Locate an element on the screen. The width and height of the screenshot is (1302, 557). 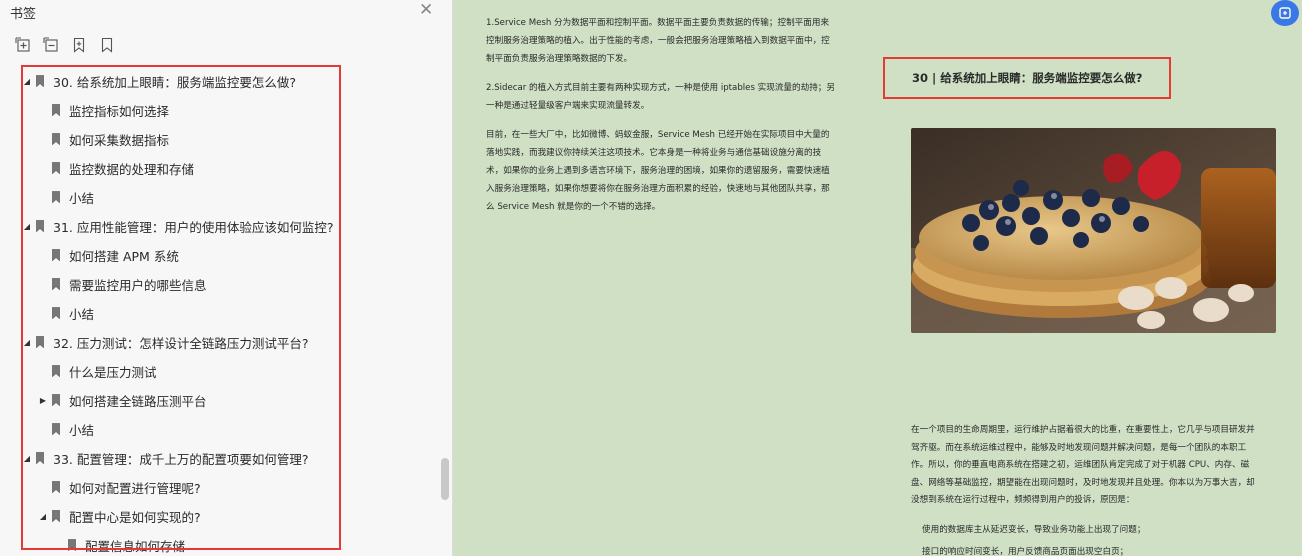
bookmark-label: 监控指标如何选择 is located at coordinates (119, 111).